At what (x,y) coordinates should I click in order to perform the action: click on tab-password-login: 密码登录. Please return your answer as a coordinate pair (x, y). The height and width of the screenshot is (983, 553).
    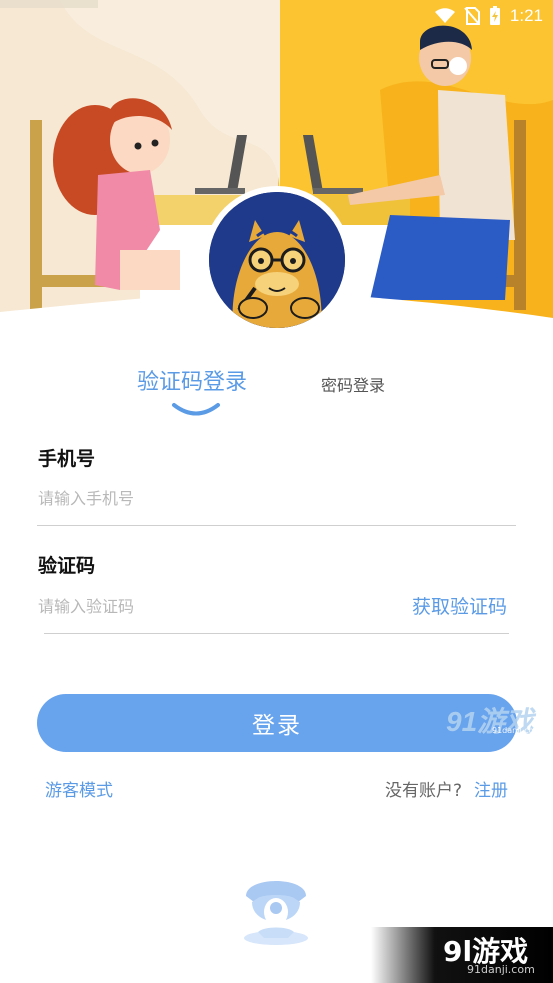
    Looking at the image, I should click on (353, 384).